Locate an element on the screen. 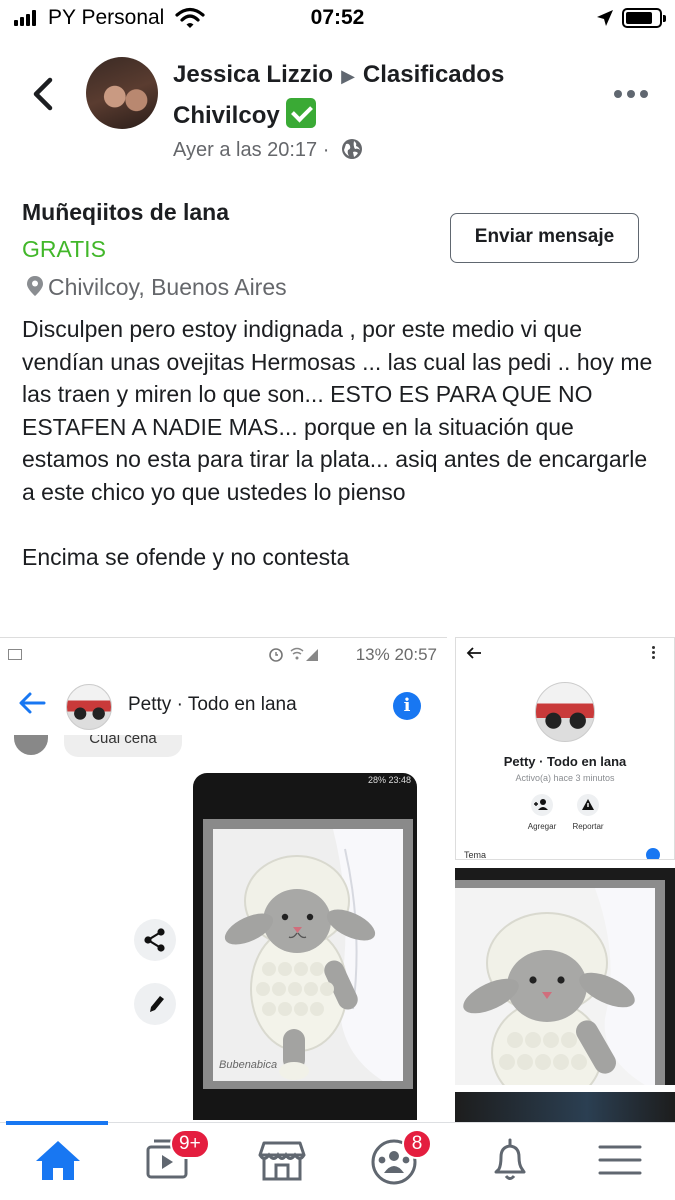 This screenshot has height=1200, width=675. arrow-right-icon: ▶ is located at coordinates (348, 76).